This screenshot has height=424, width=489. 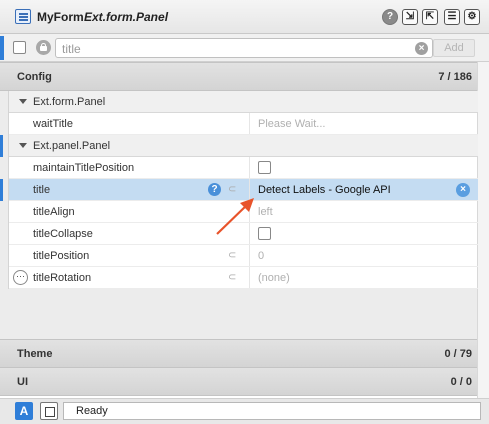 I want to click on focus-accent-bar, so click(x=2, y=48).